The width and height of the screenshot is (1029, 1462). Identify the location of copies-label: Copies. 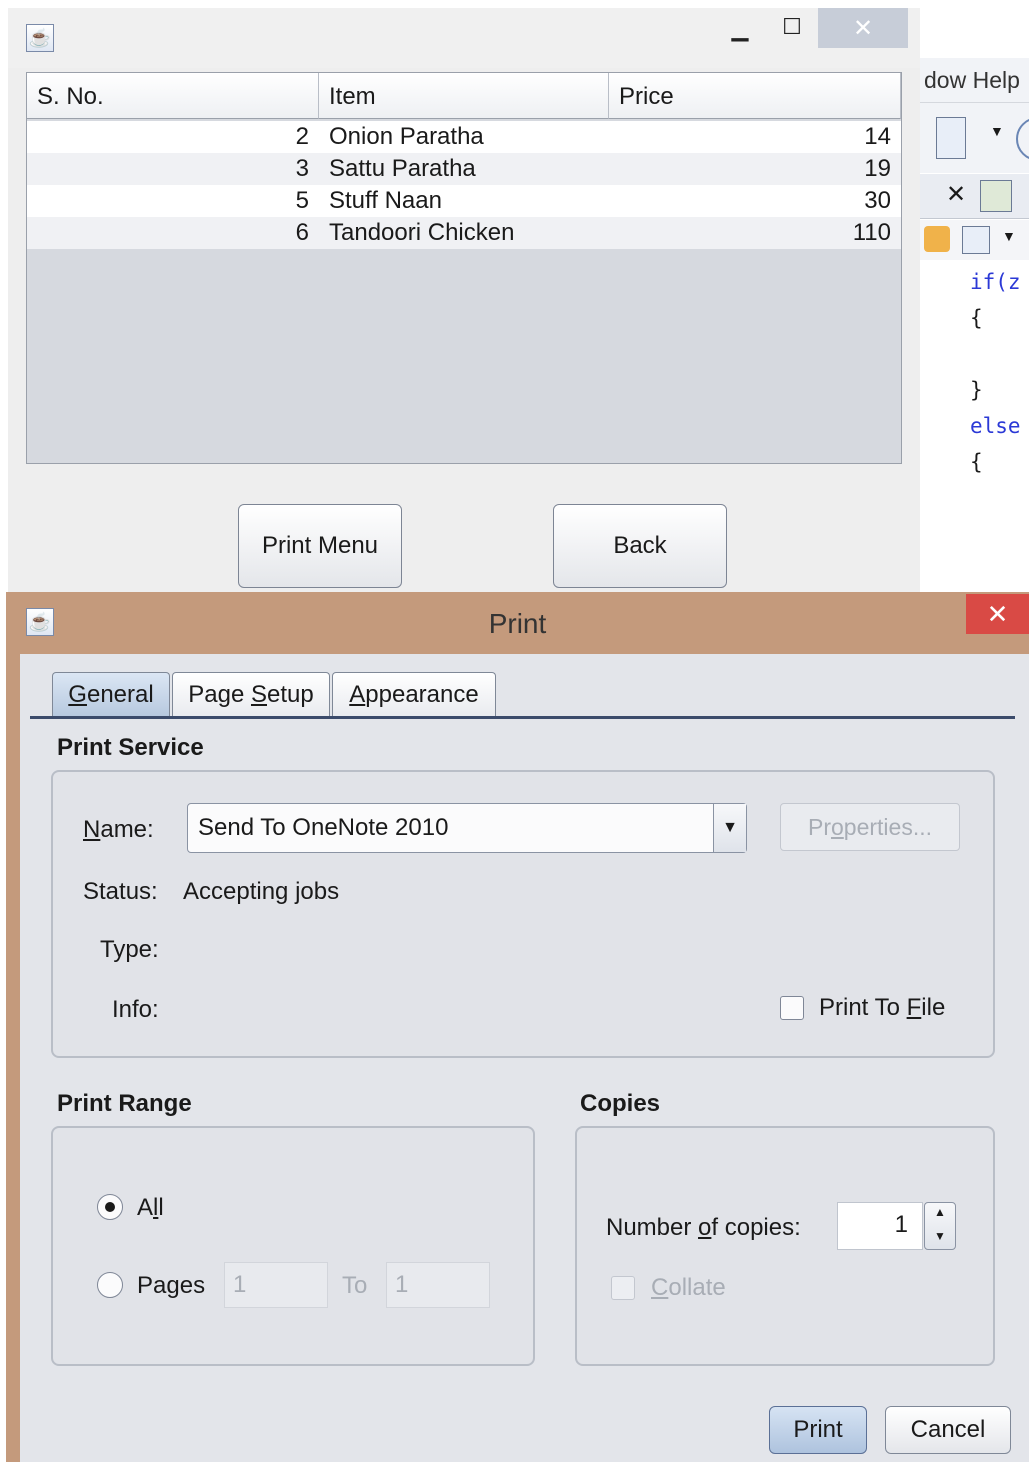
(620, 1103).